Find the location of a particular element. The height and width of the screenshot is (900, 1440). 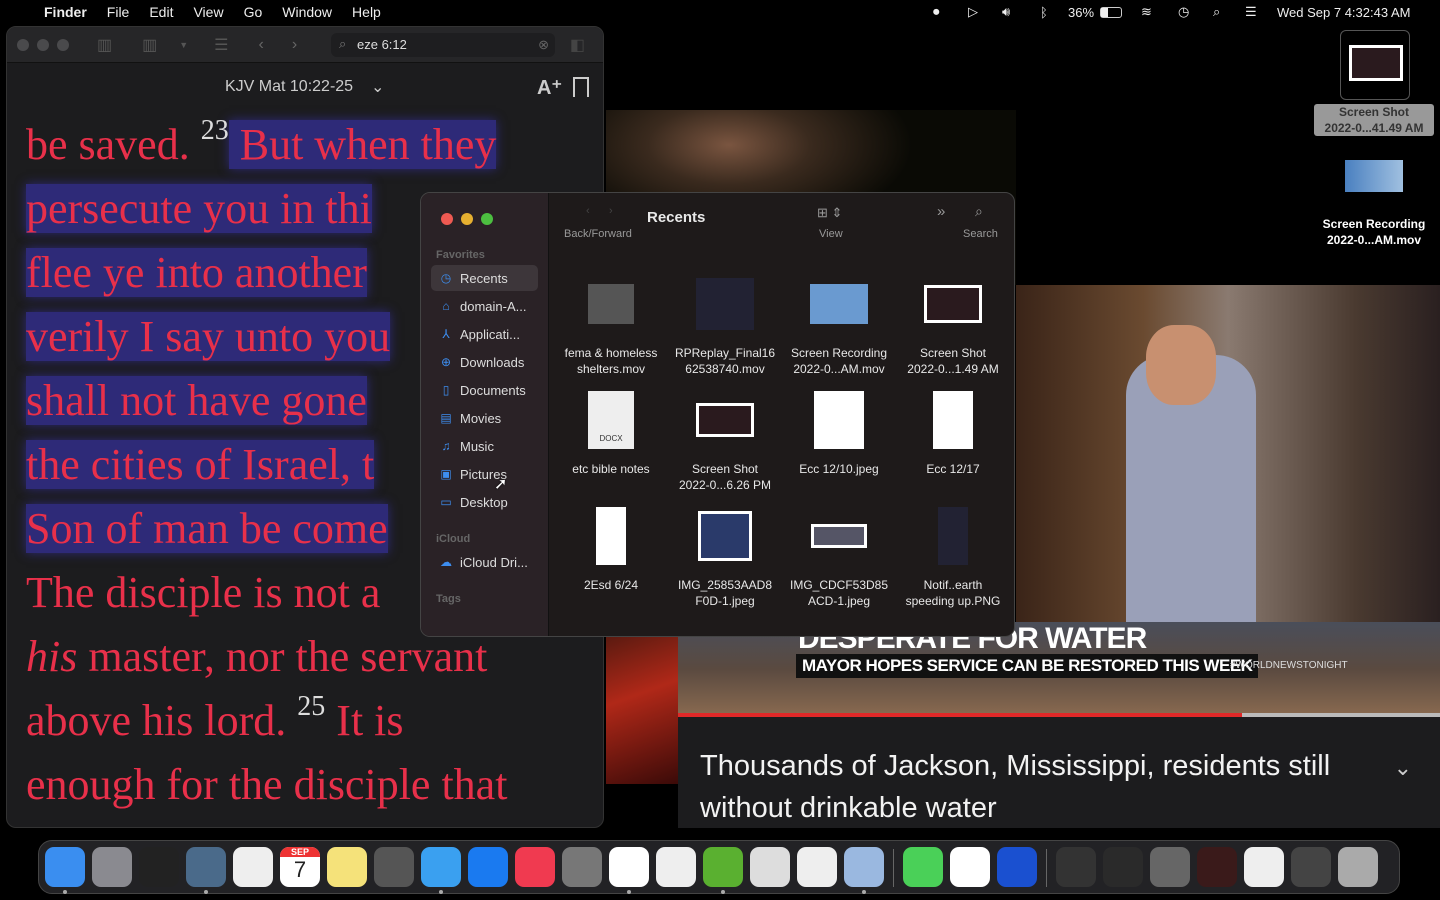

file-item: fema & homeless shelters.mov is located at coordinates (611, 324).